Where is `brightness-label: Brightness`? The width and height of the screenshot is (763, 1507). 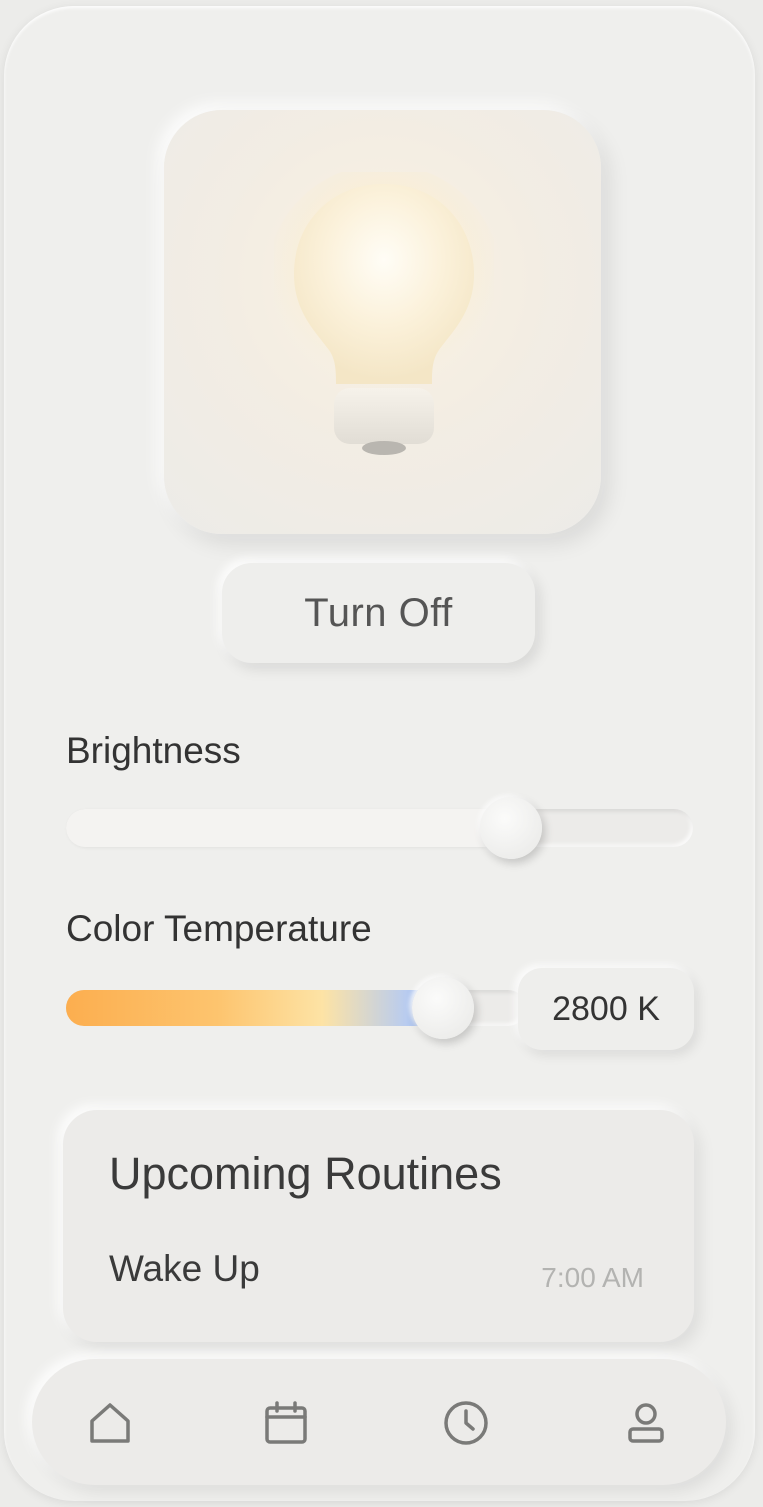 brightness-label: Brightness is located at coordinates (153, 750).